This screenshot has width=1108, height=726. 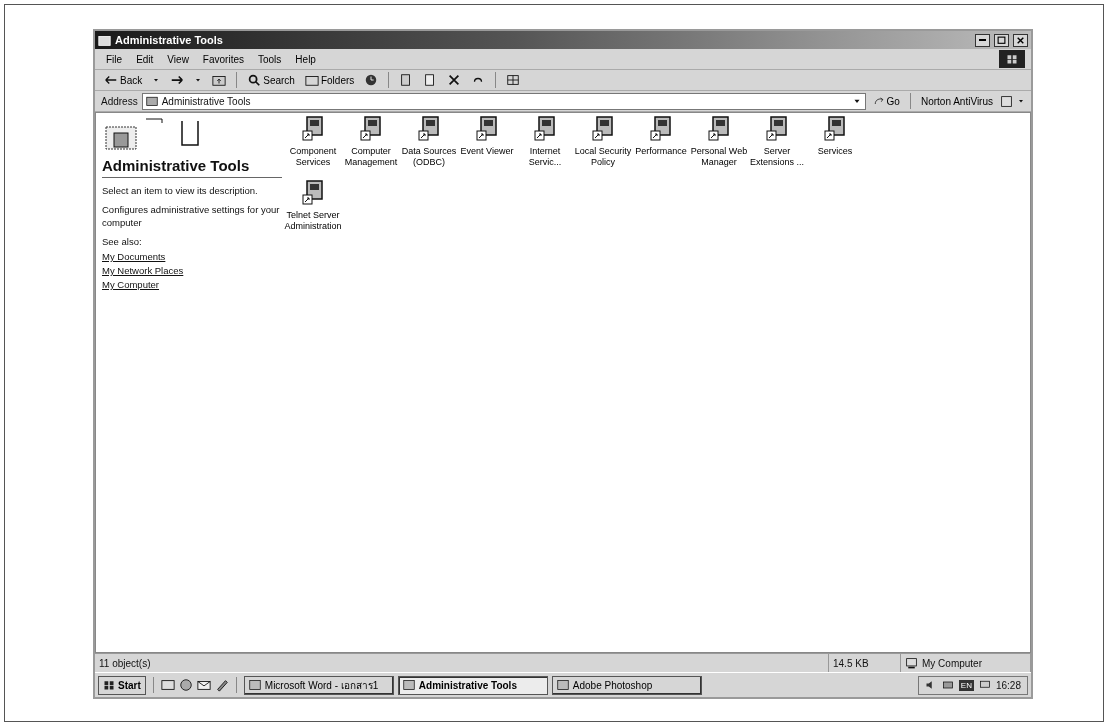 I want to click on panel-heading: Administrative Tools, so click(x=192, y=167).